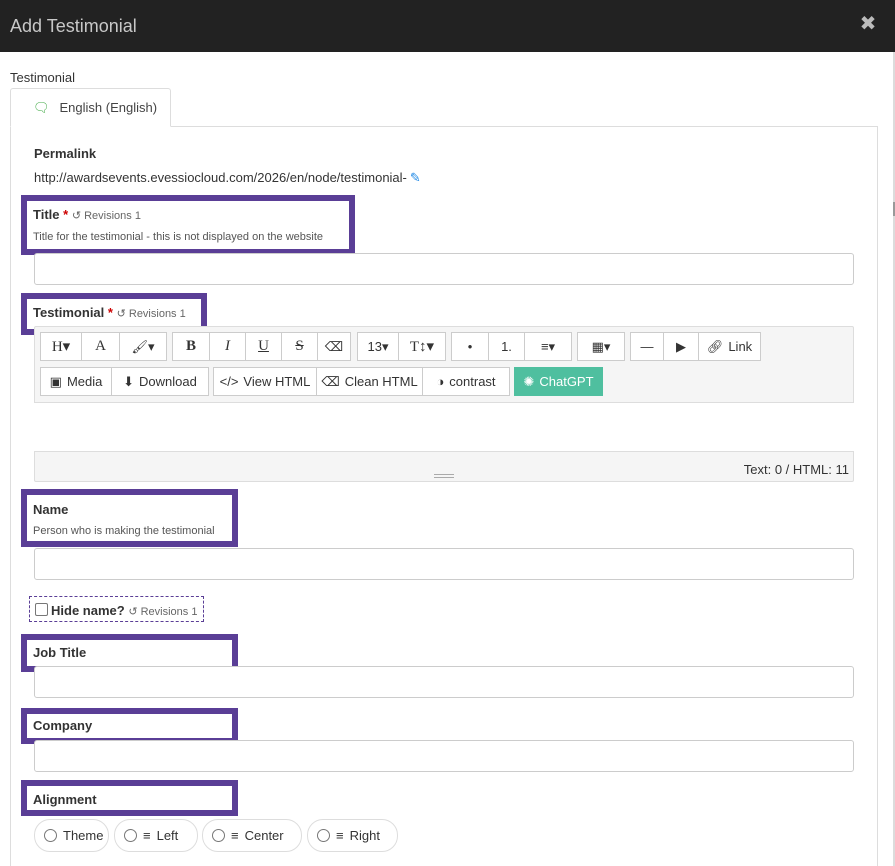 The image size is (895, 866). I want to click on link-icon: 🔗︎, so click(715, 346).